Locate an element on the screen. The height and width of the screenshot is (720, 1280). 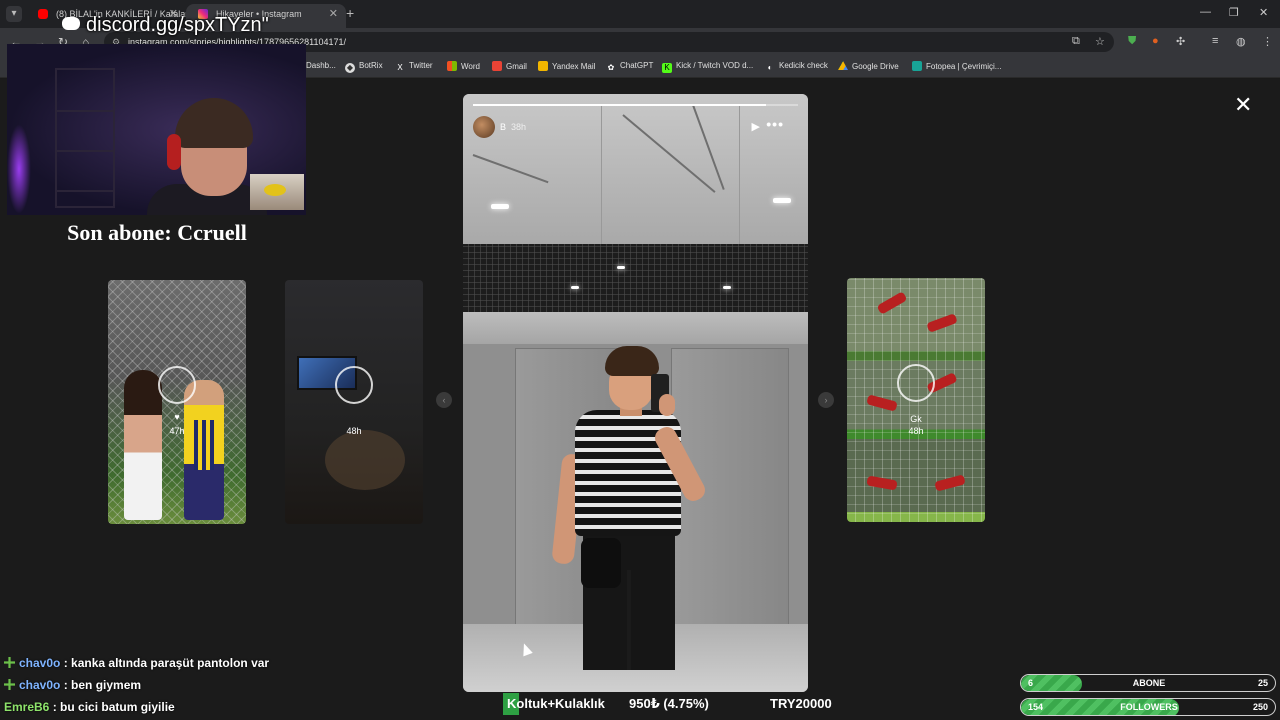
chat-text: : kanka altında paraşüt pantolon var is located at coordinates (166, 663).